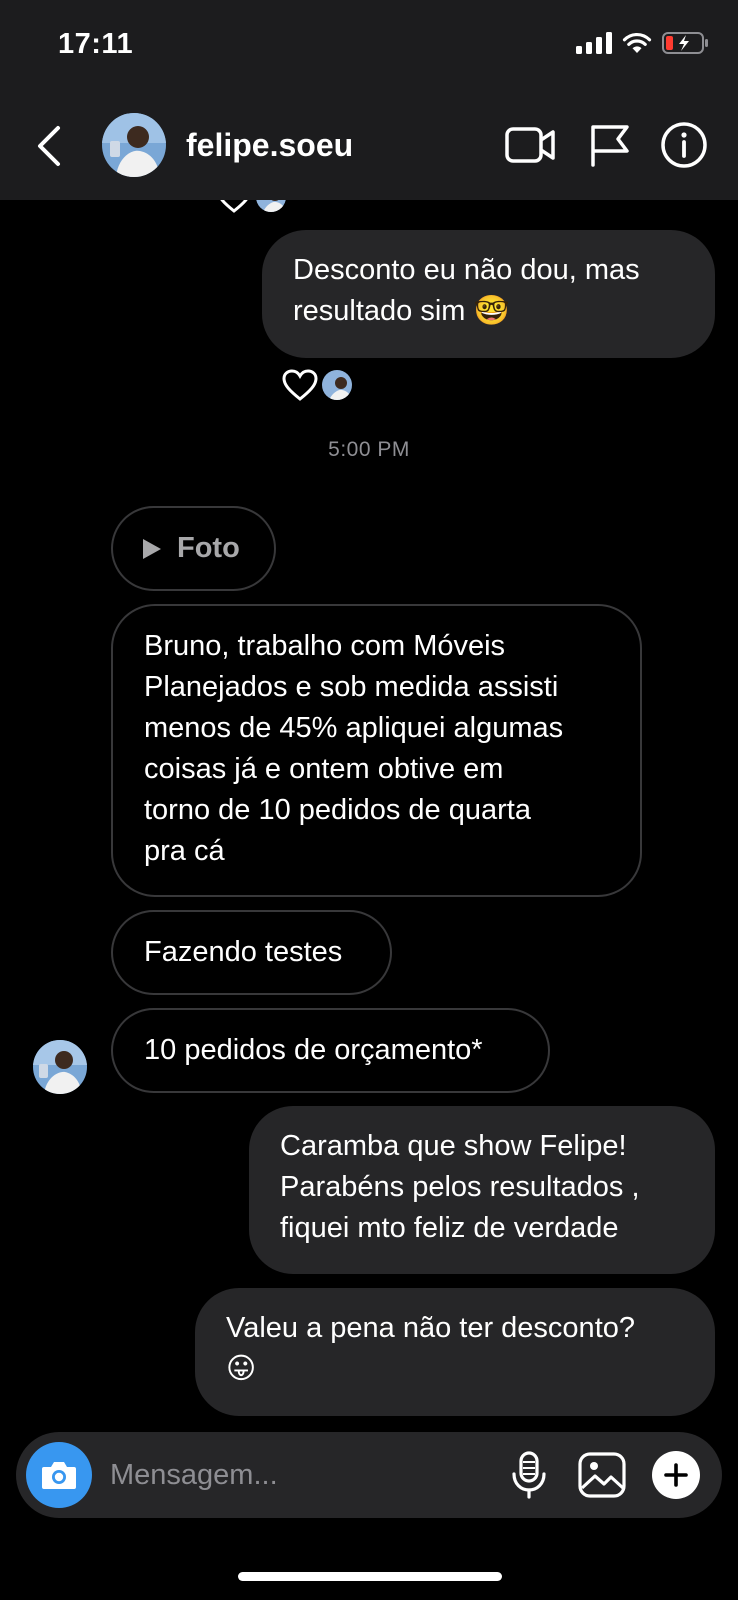 The image size is (738, 1600). Describe the element at coordinates (96, 44) in the screenshot. I see `status-time: 17:11` at that location.